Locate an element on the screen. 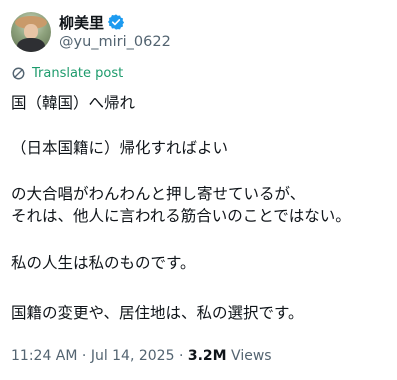 The height and width of the screenshot is (380, 397). translate-post-link: Translate post is located at coordinates (67, 73).